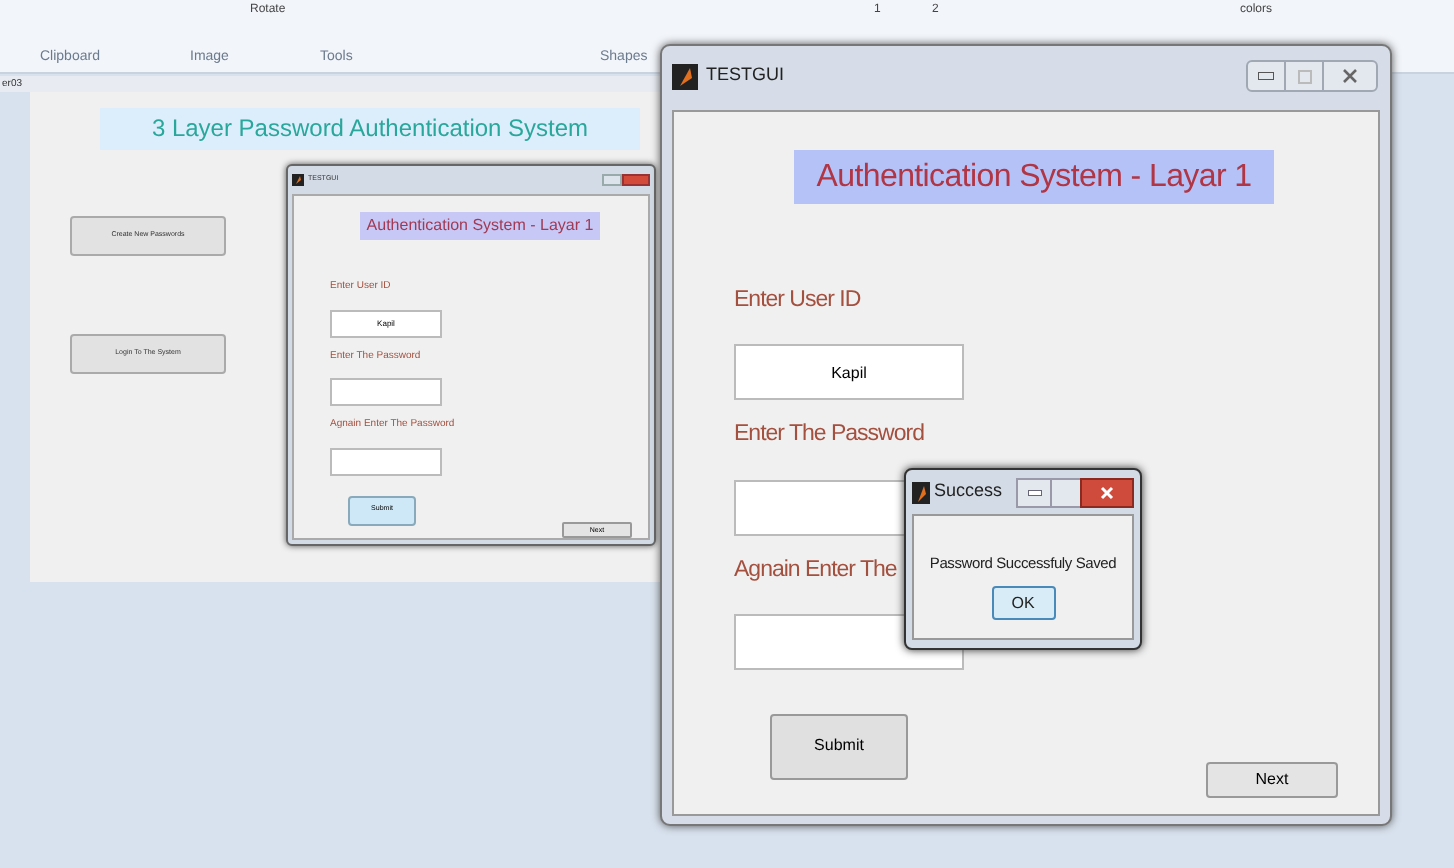  I want to click on submit-button: Submit, so click(839, 746).